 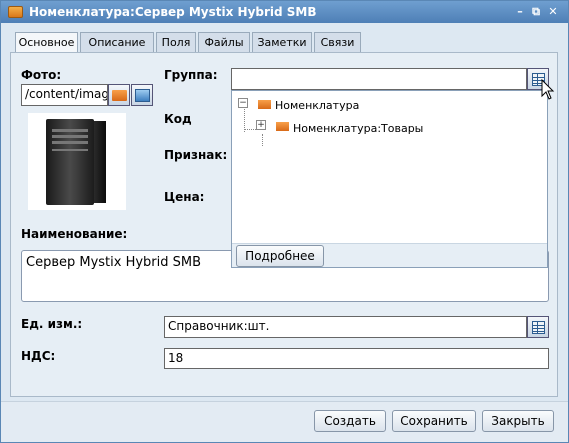 I want to click on save-button: Сохранить, so click(x=434, y=421).